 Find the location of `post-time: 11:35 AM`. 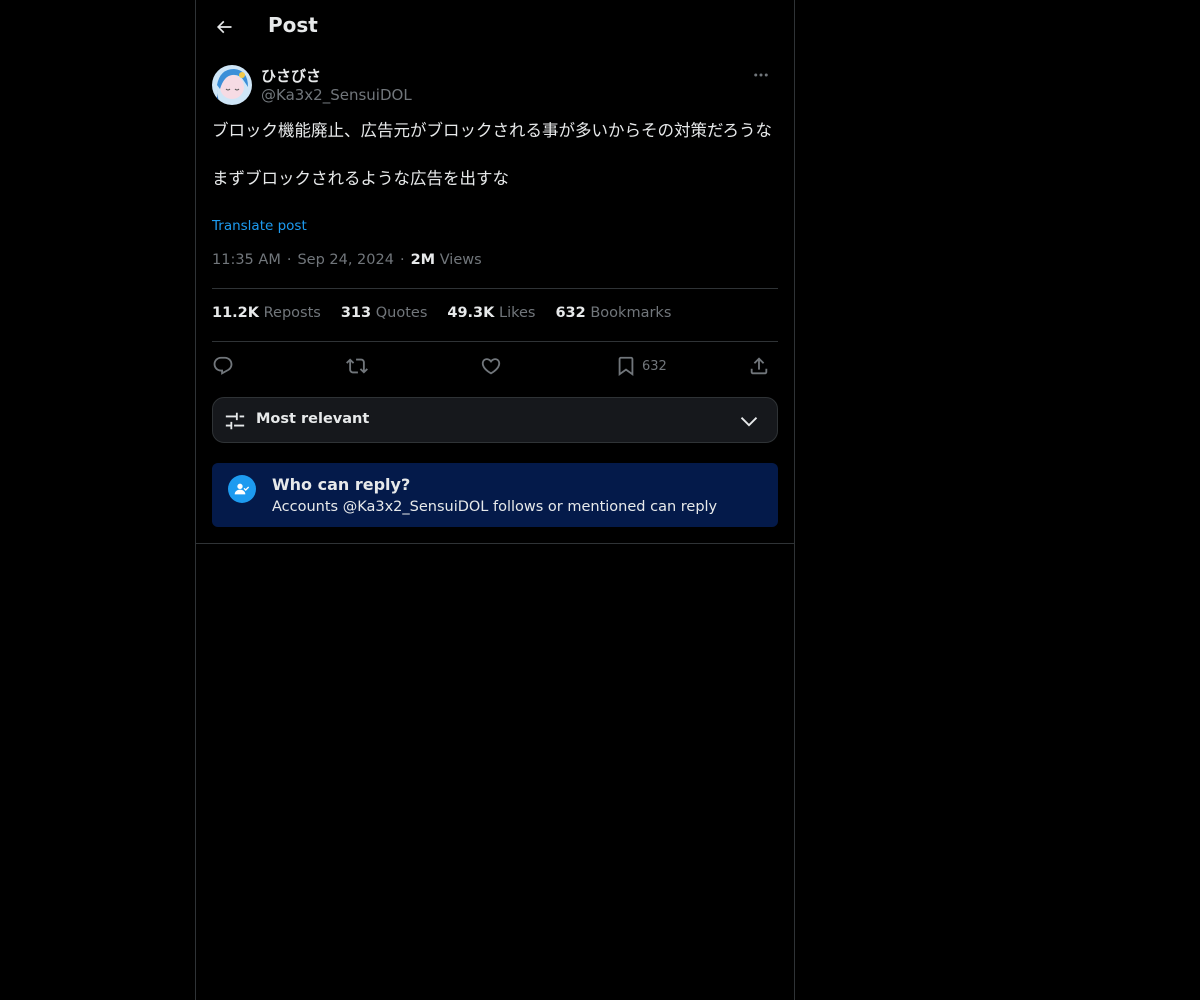

post-time: 11:35 AM is located at coordinates (246, 260).